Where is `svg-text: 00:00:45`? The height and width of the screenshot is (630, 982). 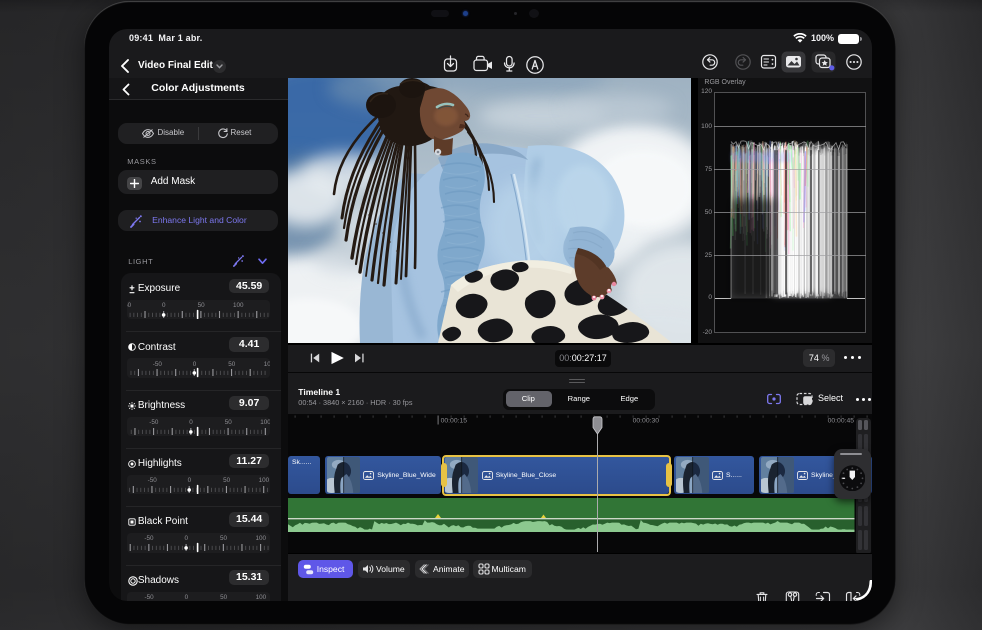
svg-text: 00:00:45 is located at coordinates (841, 420).